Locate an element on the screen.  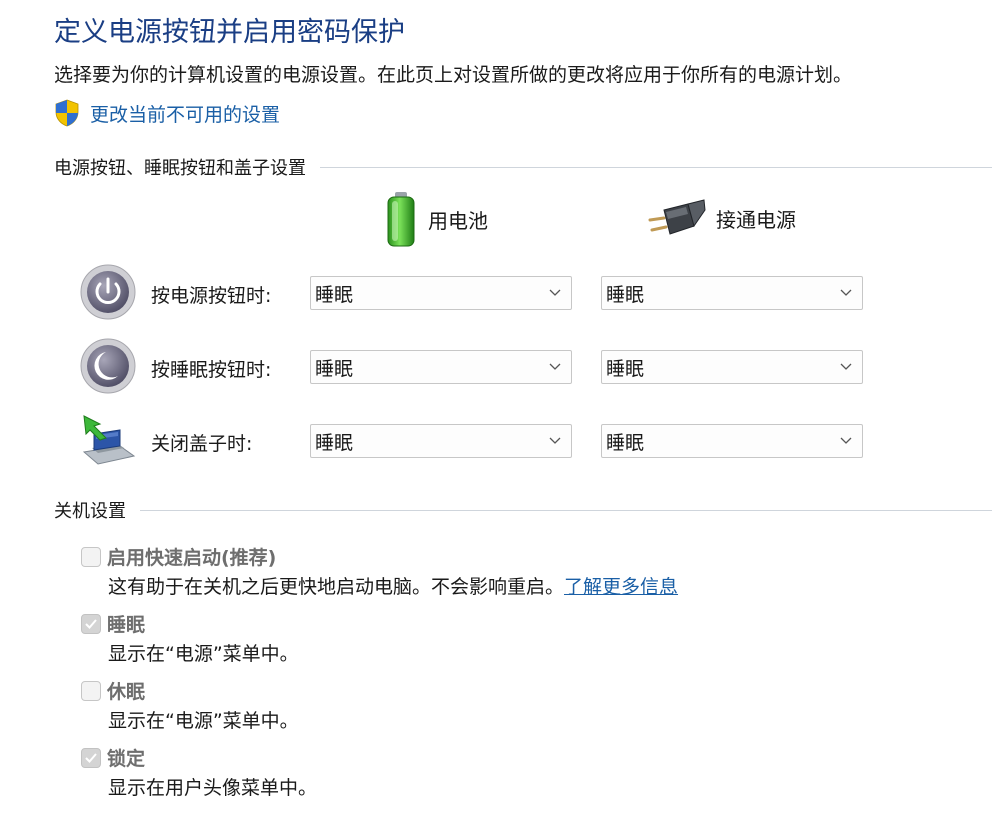
column-header-battery-label: 用电池 is located at coordinates (458, 220).